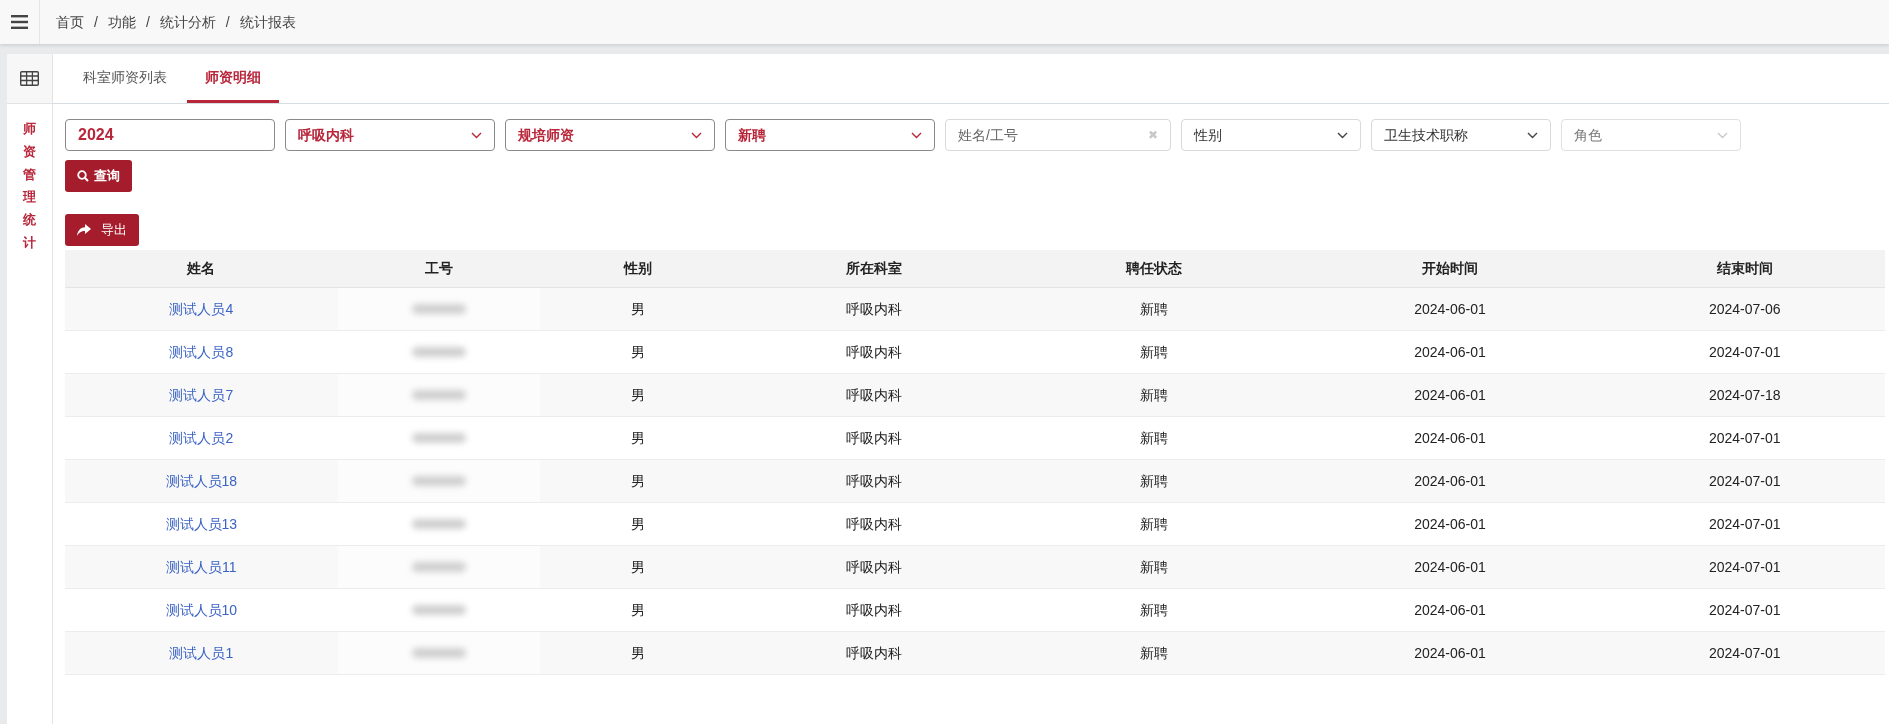  What do you see at coordinates (1208, 135) in the screenshot?
I see `dropdown-value: 性别` at bounding box center [1208, 135].